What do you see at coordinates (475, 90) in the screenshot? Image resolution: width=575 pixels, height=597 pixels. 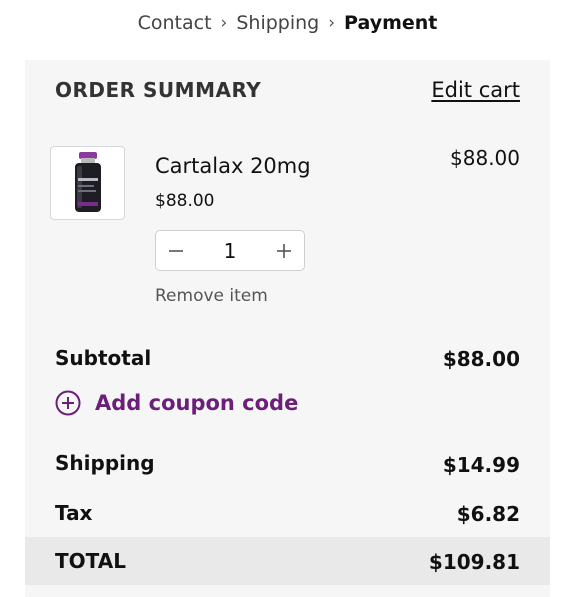 I see `edit-cart-link: Edit cart` at bounding box center [475, 90].